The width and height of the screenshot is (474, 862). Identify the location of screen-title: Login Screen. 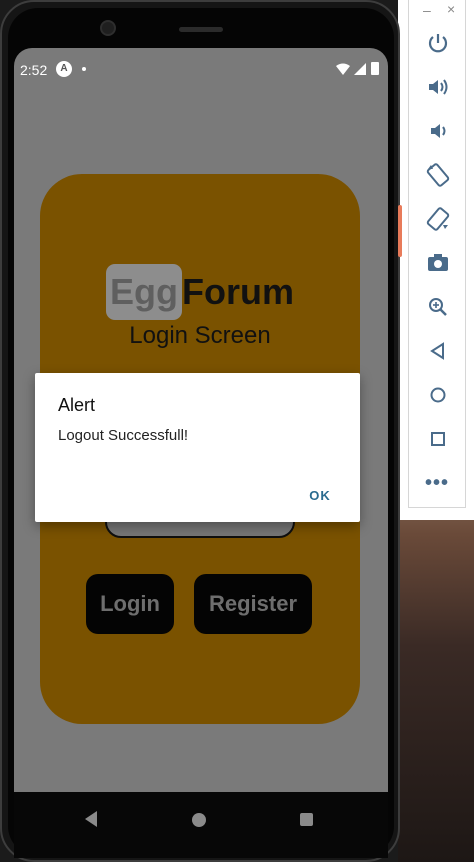
(200, 335).